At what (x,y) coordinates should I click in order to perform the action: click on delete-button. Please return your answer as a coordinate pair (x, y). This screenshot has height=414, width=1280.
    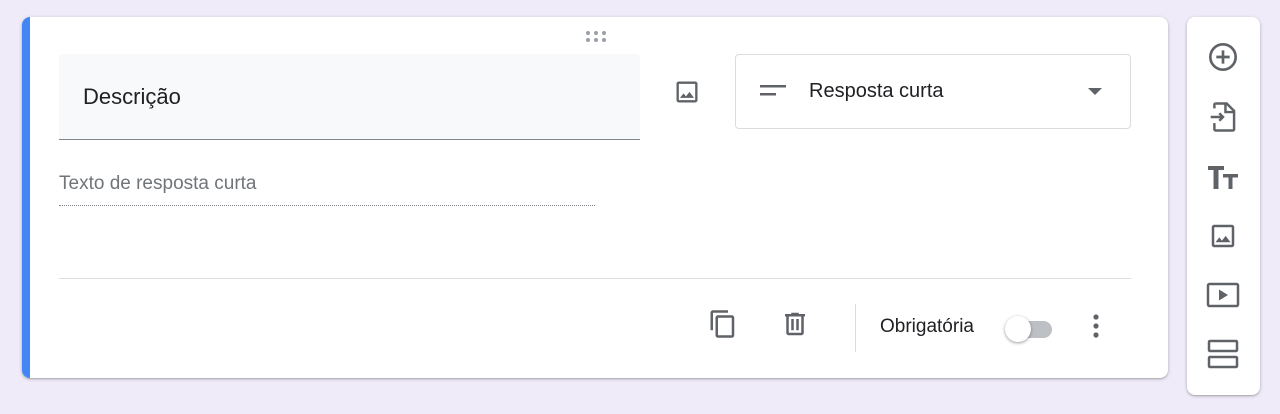
    Looking at the image, I should click on (795, 324).